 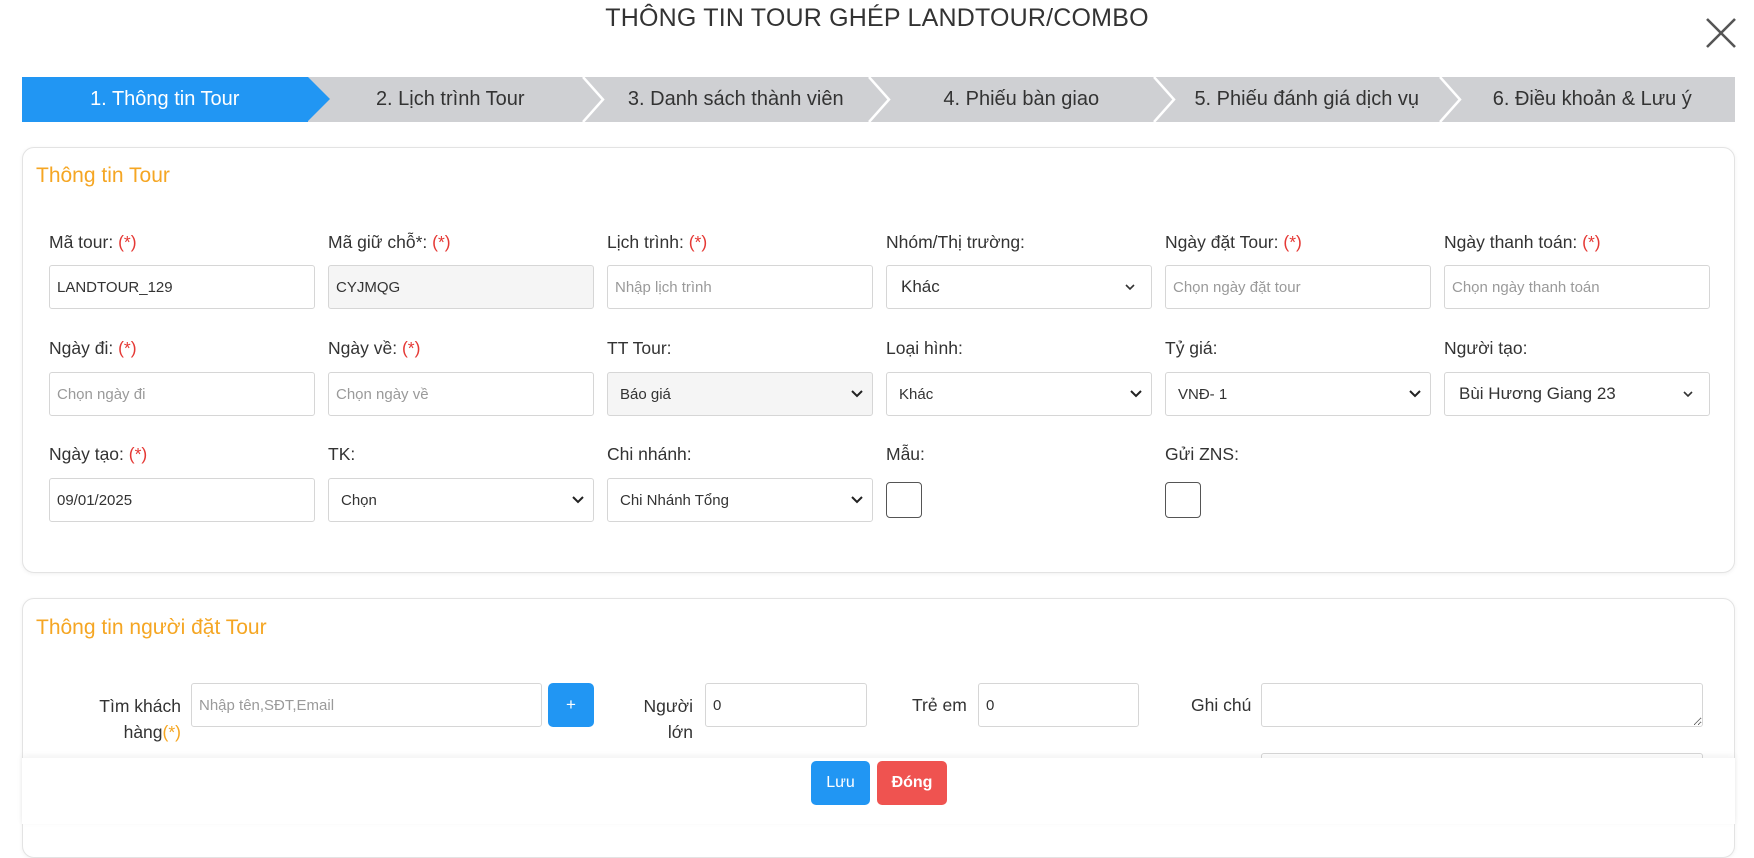 I want to click on tab-danh-sach-thanh-vien: 3. Danh sách thành viên, so click(x=742, y=99).